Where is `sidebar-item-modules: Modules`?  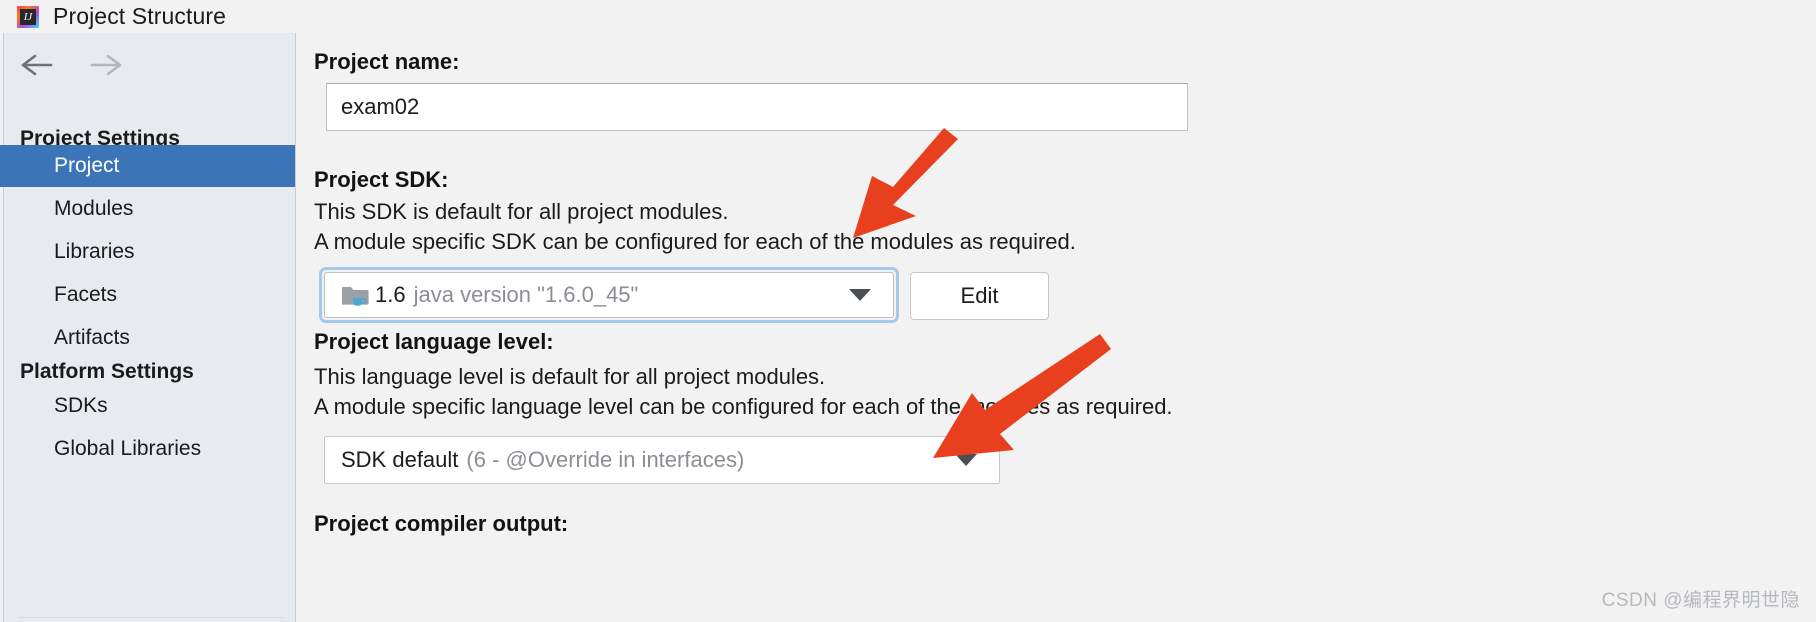 sidebar-item-modules: Modules is located at coordinates (149, 209).